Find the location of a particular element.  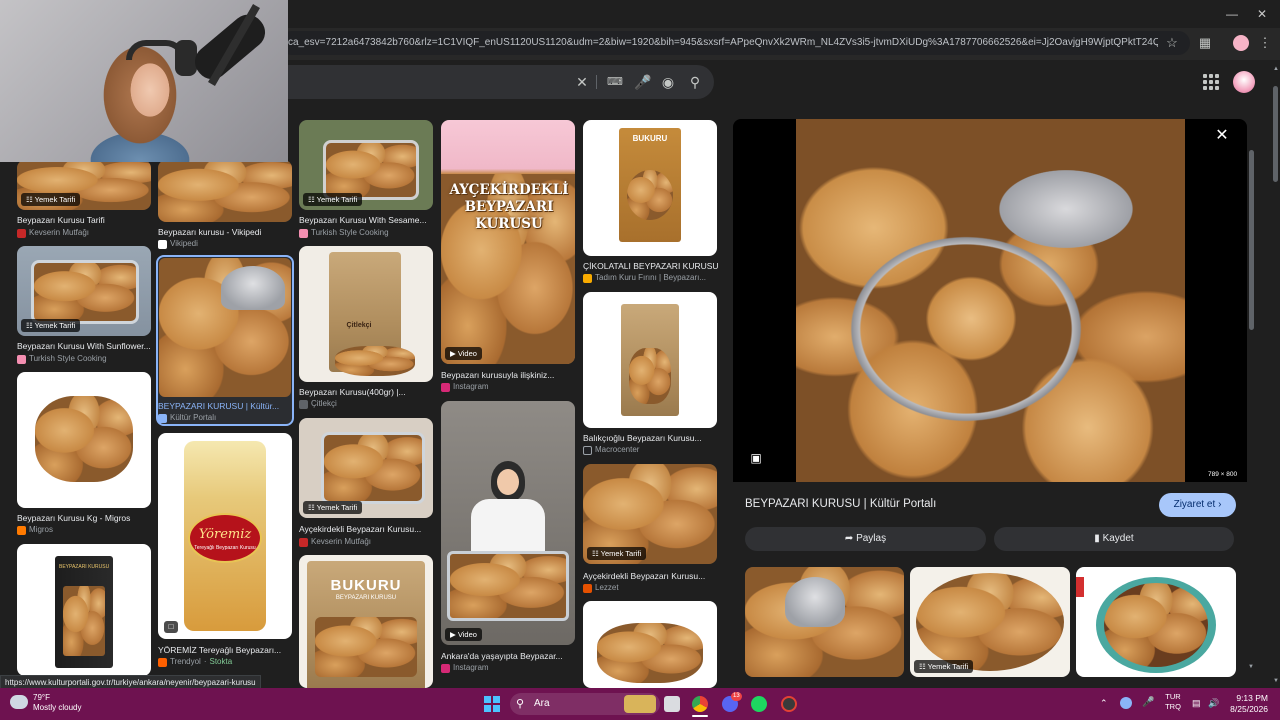

result-image: ▶ Video is located at coordinates (508, 523).